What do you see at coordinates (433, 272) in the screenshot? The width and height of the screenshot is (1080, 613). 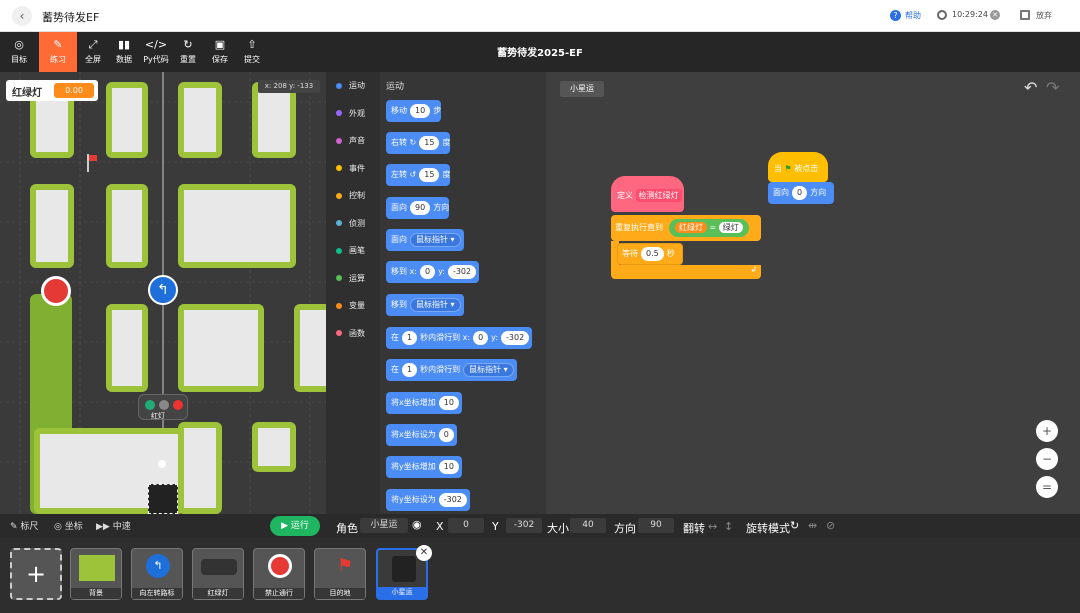 I see `block-goto-xy: 移到 x: 0 y: -302` at bounding box center [433, 272].